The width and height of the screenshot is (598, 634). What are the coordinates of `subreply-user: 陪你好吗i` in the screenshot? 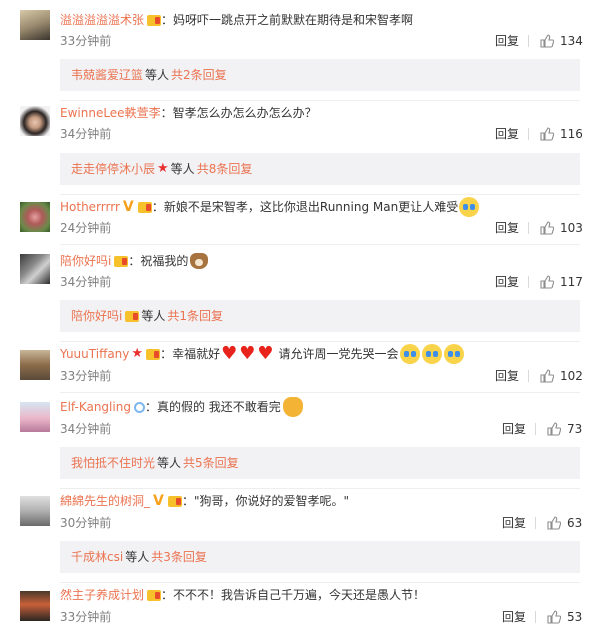 It's located at (96, 316).